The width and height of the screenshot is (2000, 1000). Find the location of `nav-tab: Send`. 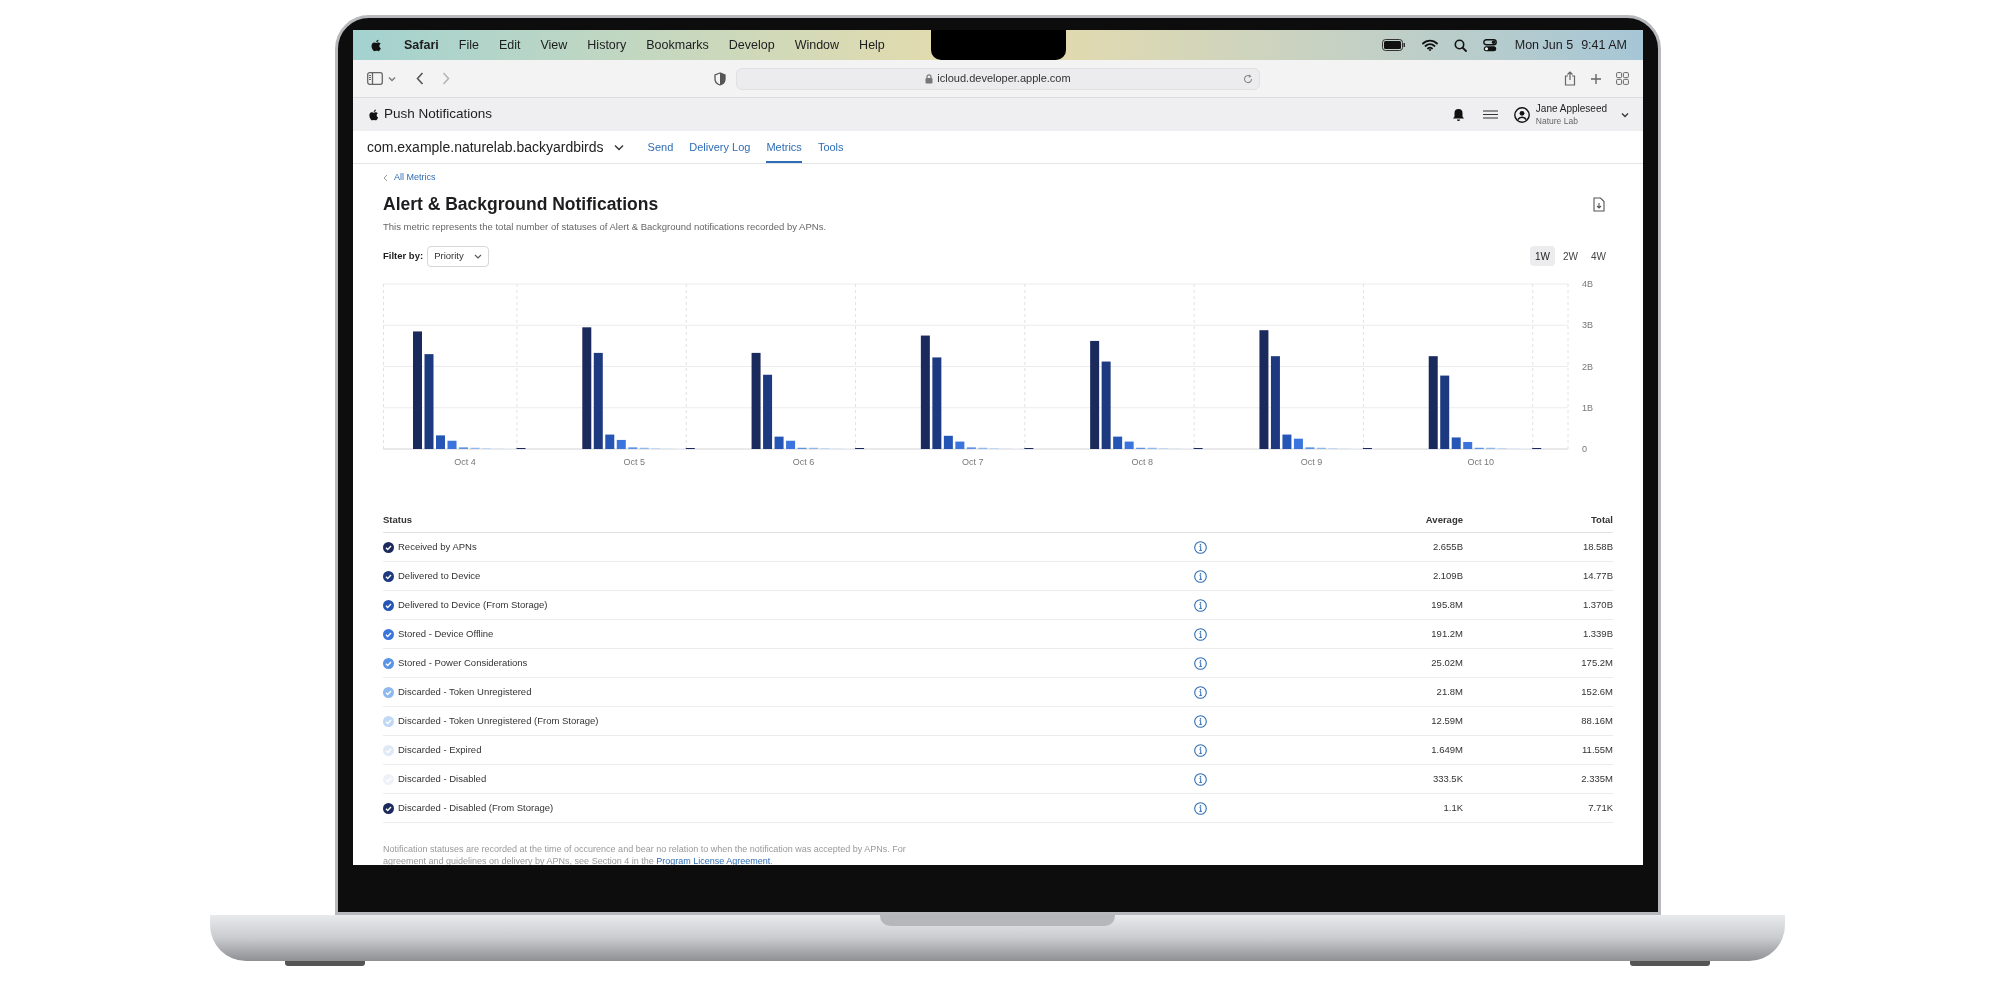

nav-tab: Send is located at coordinates (660, 147).